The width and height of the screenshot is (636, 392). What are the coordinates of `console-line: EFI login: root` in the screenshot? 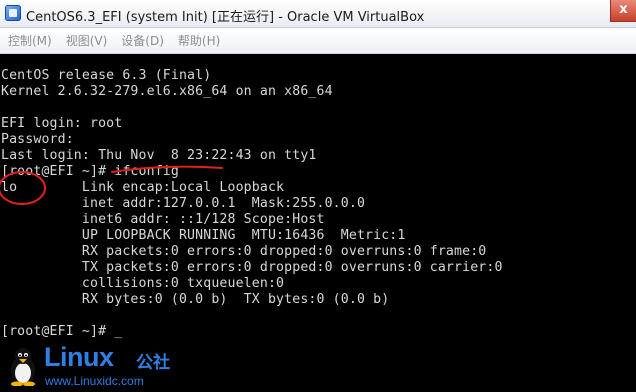 It's located at (62, 123).